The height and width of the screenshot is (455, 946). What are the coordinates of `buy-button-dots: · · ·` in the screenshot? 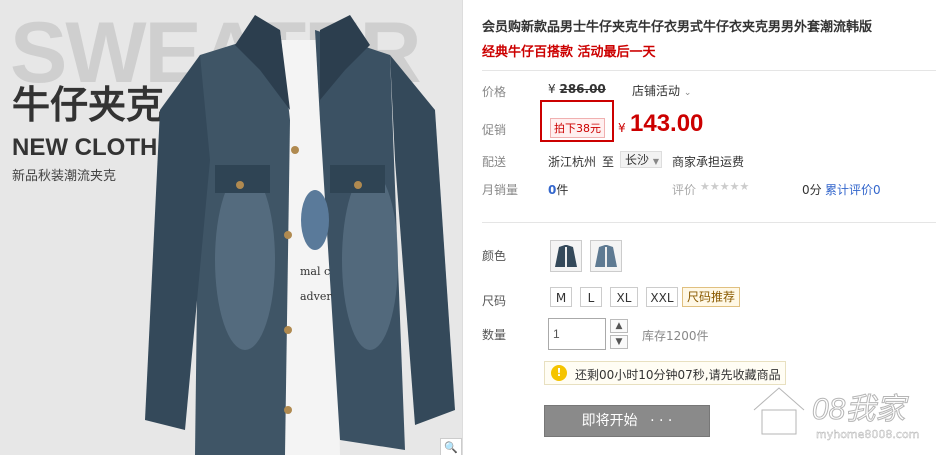 It's located at (661, 421).